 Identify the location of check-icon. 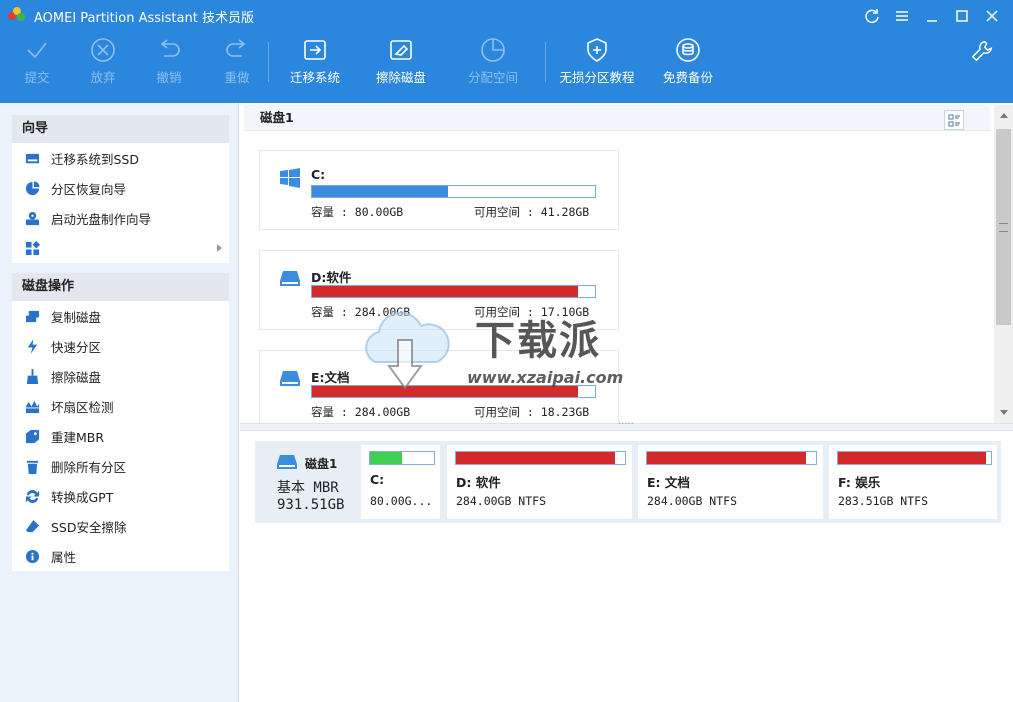
(37, 50).